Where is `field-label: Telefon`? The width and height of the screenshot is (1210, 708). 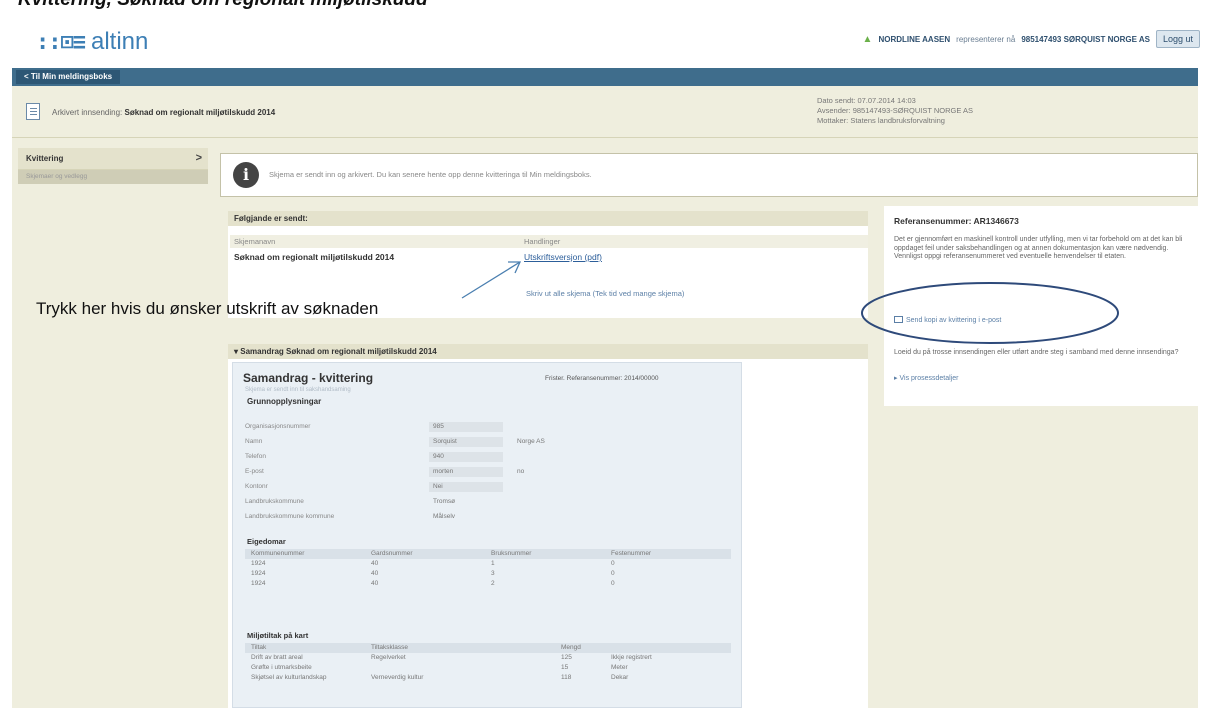 field-label: Telefon is located at coordinates (255, 456).